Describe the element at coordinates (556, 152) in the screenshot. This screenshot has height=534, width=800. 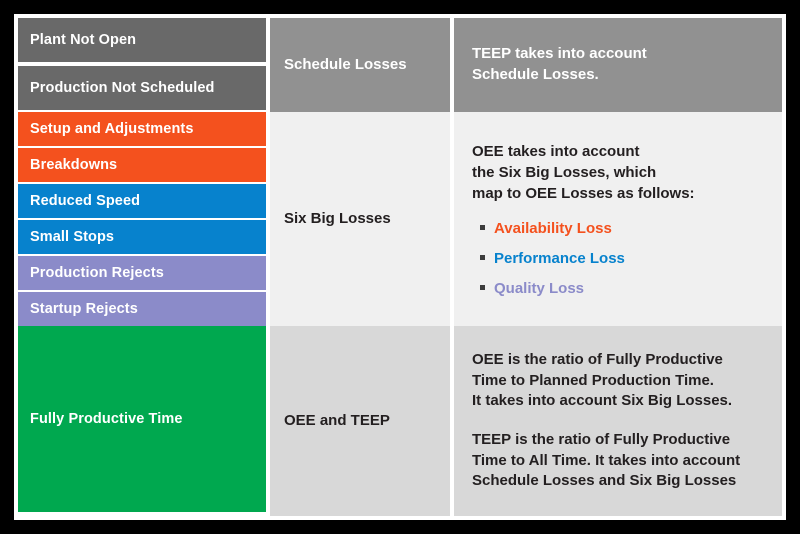
I see `description-line-1: OEE takes into account` at that location.